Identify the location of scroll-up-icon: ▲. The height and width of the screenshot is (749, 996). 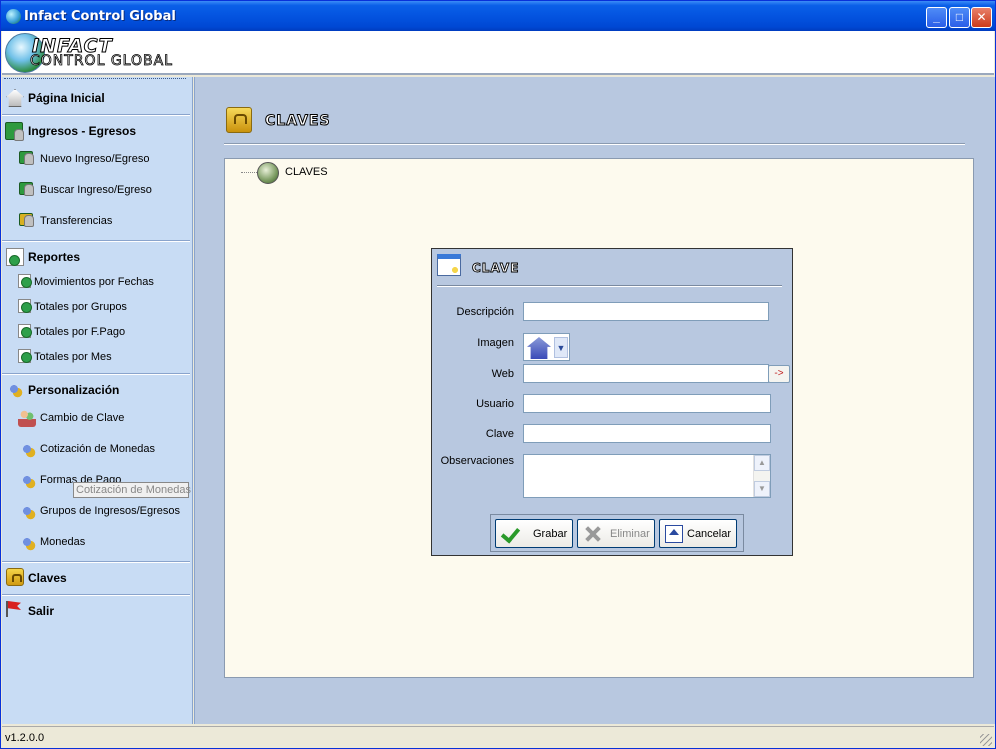
(762, 463).